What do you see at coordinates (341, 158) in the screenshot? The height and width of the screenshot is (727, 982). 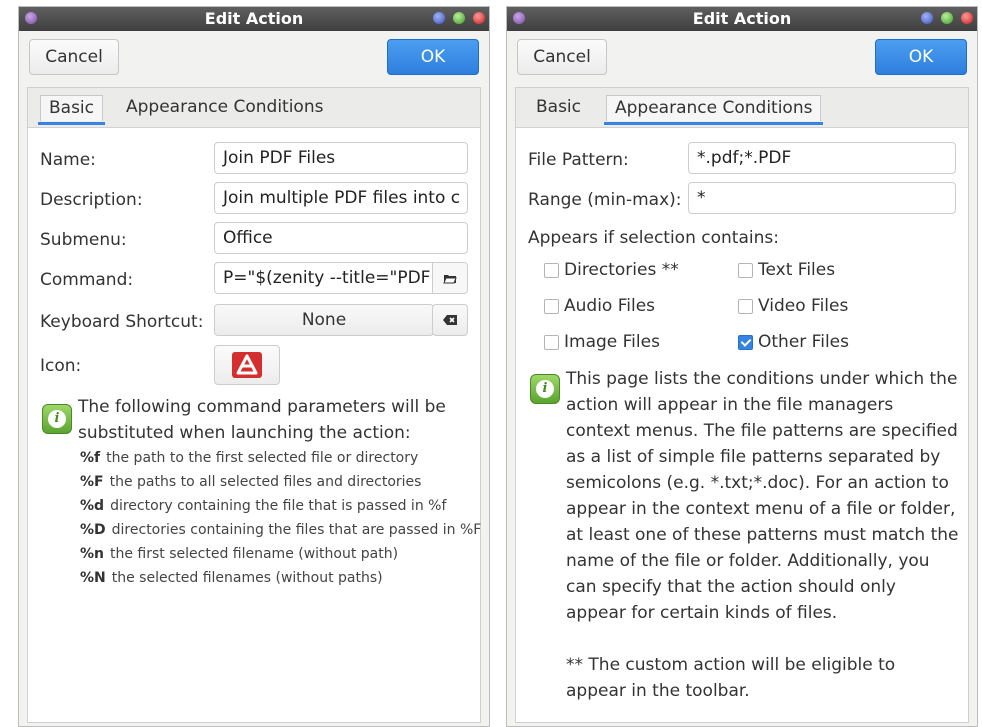 I see `name-field: Join PDF Files` at bounding box center [341, 158].